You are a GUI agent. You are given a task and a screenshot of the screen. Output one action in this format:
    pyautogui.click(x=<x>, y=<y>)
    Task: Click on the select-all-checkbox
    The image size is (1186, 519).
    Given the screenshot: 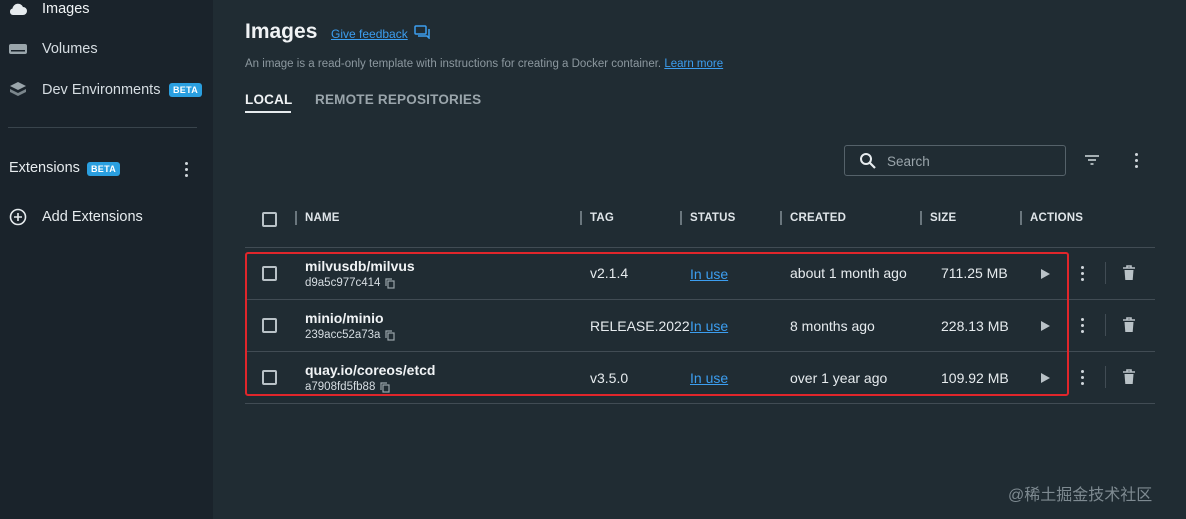 What is the action you would take?
    pyautogui.click(x=269, y=219)
    